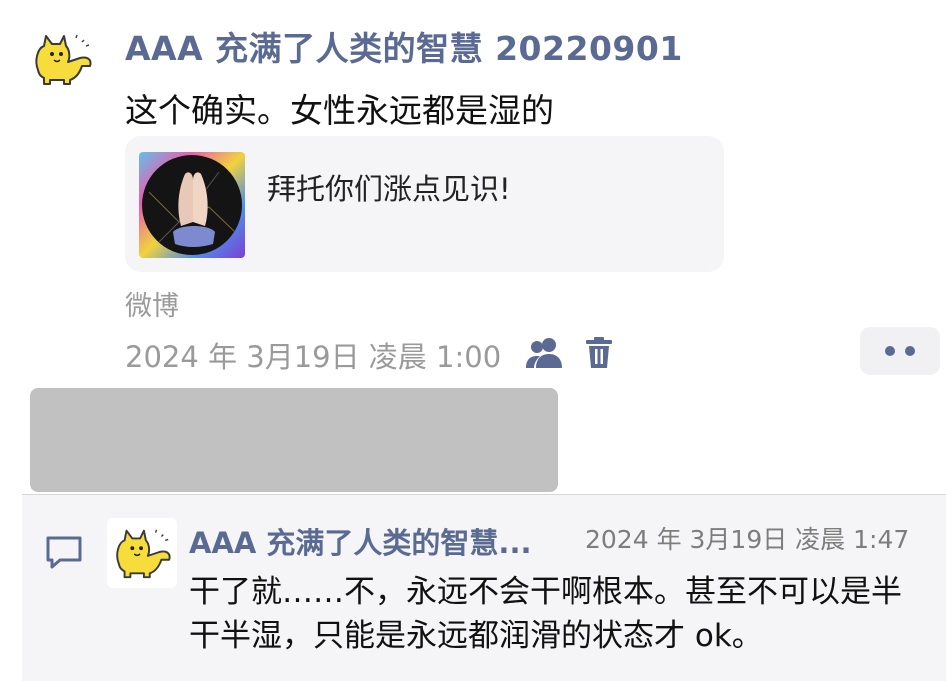 Image resolution: width=946 pixels, height=681 pixels. Describe the element at coordinates (389, 189) in the screenshot. I see `link-card-title: 拜托你们涨点见识!` at that location.